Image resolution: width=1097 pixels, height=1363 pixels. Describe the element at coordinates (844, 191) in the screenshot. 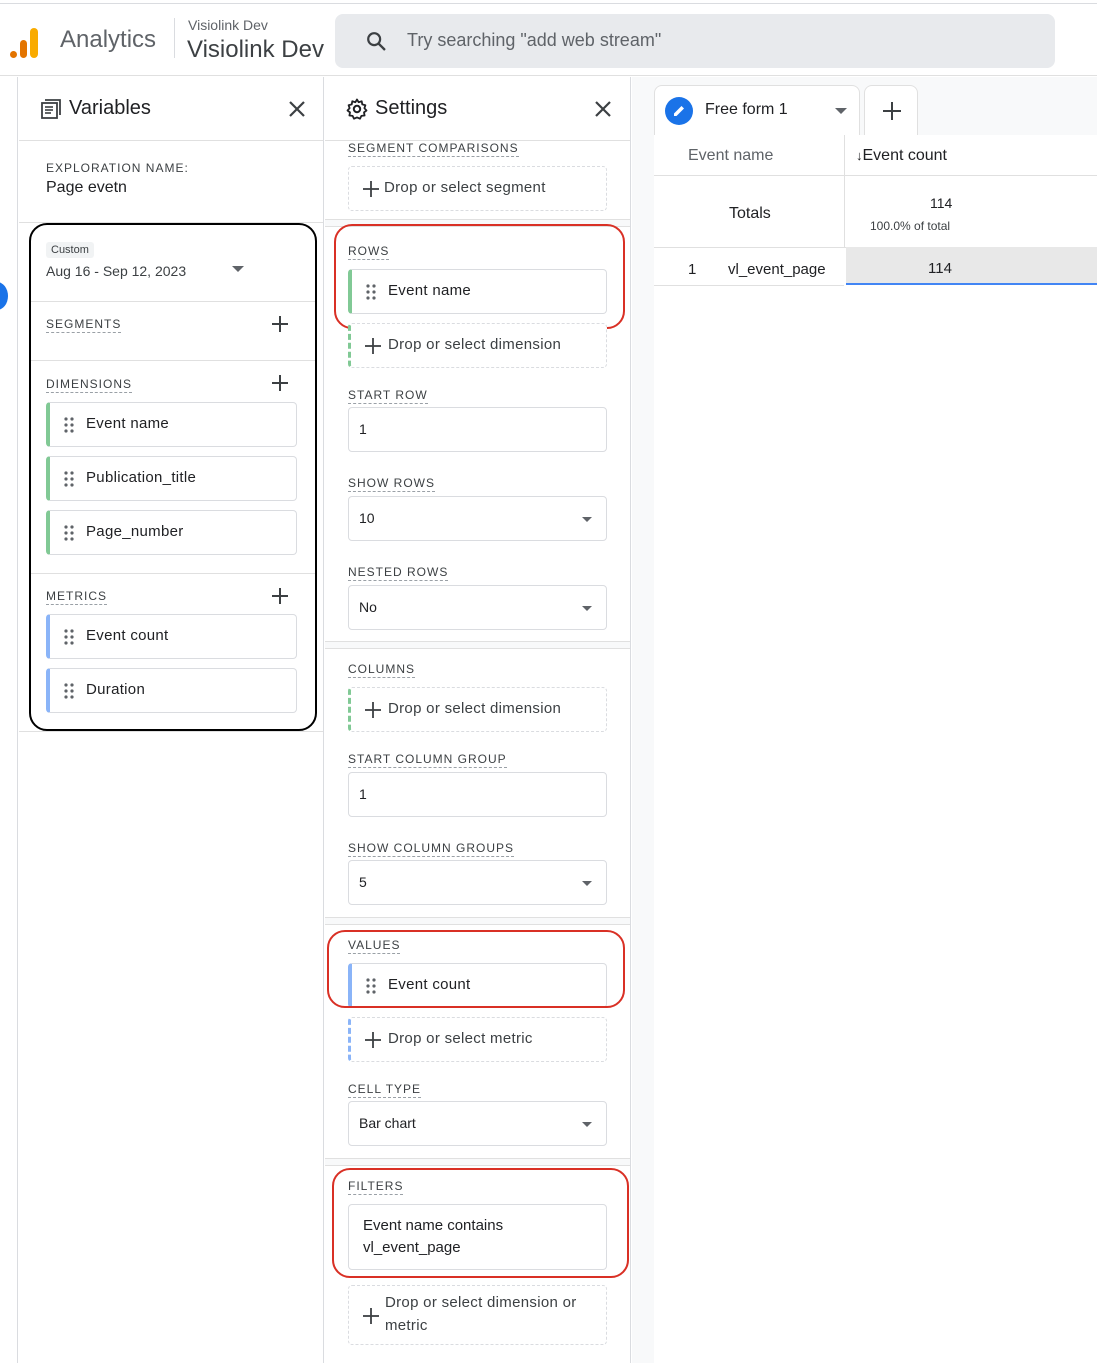

I see `column-divider` at that location.